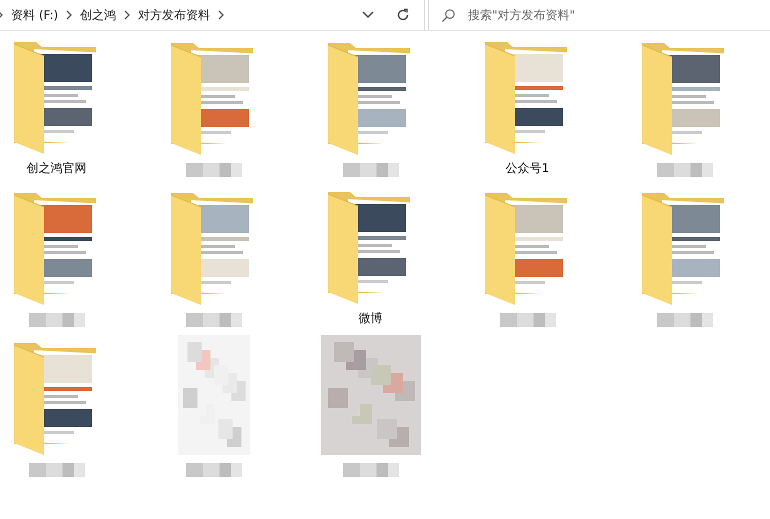  What do you see at coordinates (370, 318) in the screenshot?
I see `file-name: 微博` at bounding box center [370, 318].